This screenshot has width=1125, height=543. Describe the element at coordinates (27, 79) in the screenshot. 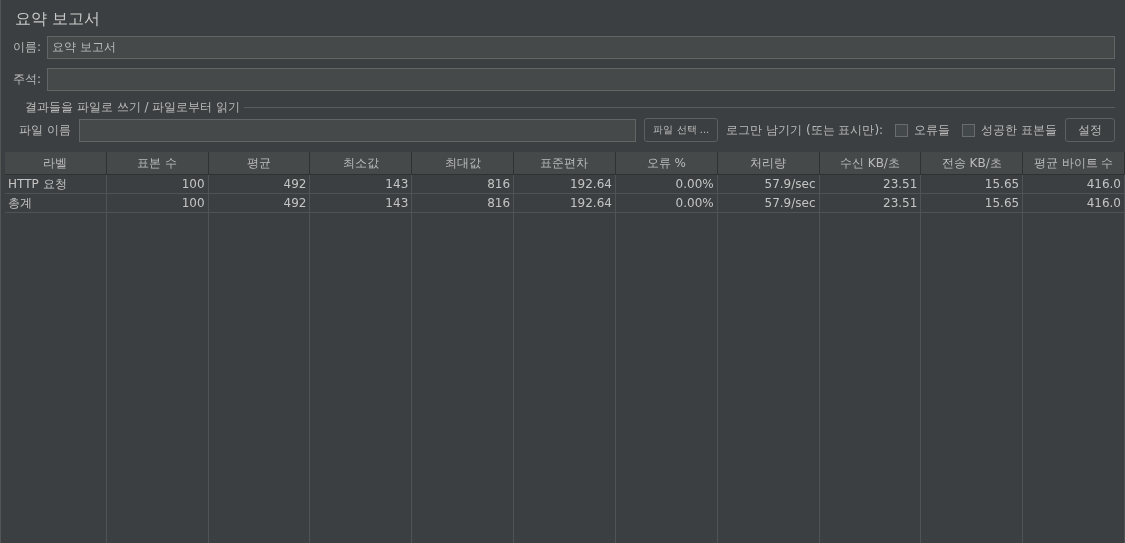

I see `comment-label: 주석:` at that location.